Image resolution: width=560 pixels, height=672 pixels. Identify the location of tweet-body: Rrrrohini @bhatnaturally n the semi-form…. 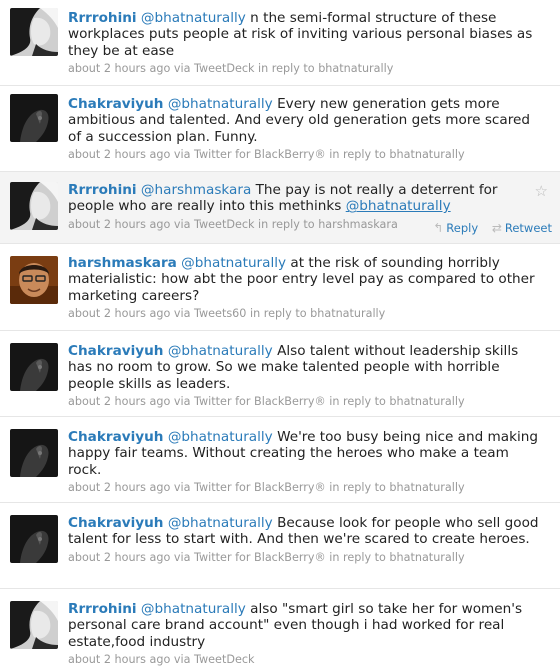
(307, 34).